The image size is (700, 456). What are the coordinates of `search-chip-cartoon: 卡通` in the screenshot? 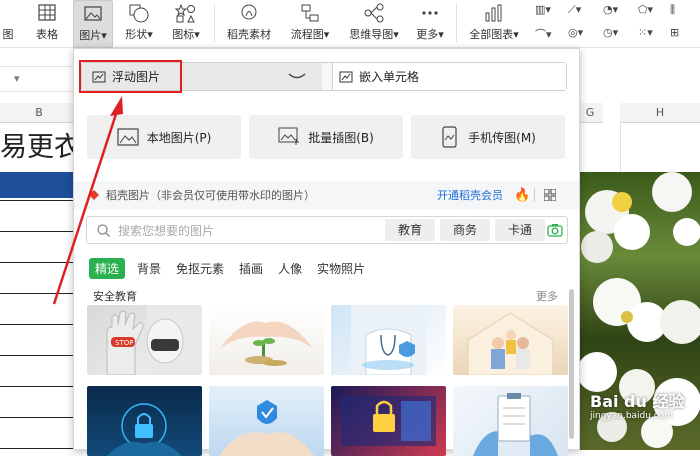 It's located at (520, 230).